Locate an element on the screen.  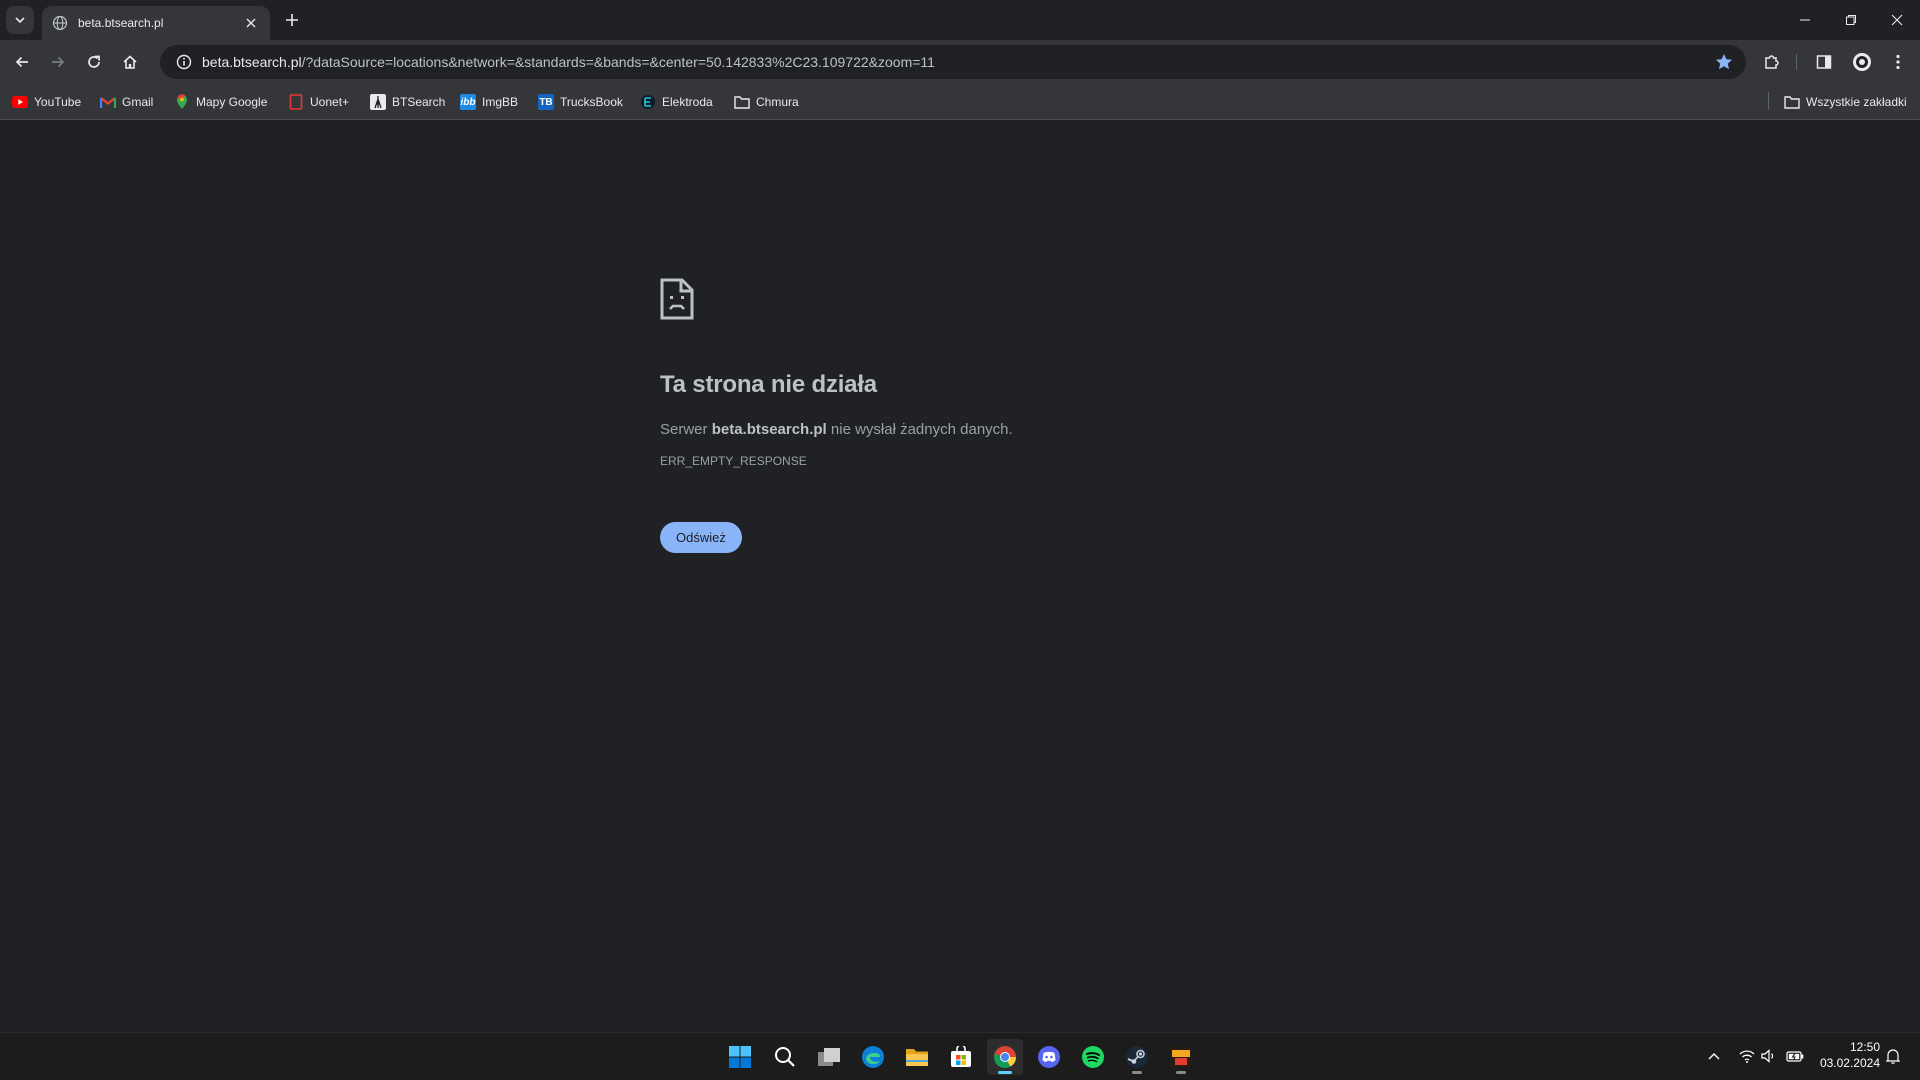
taskbar-store is located at coordinates (961, 1057).